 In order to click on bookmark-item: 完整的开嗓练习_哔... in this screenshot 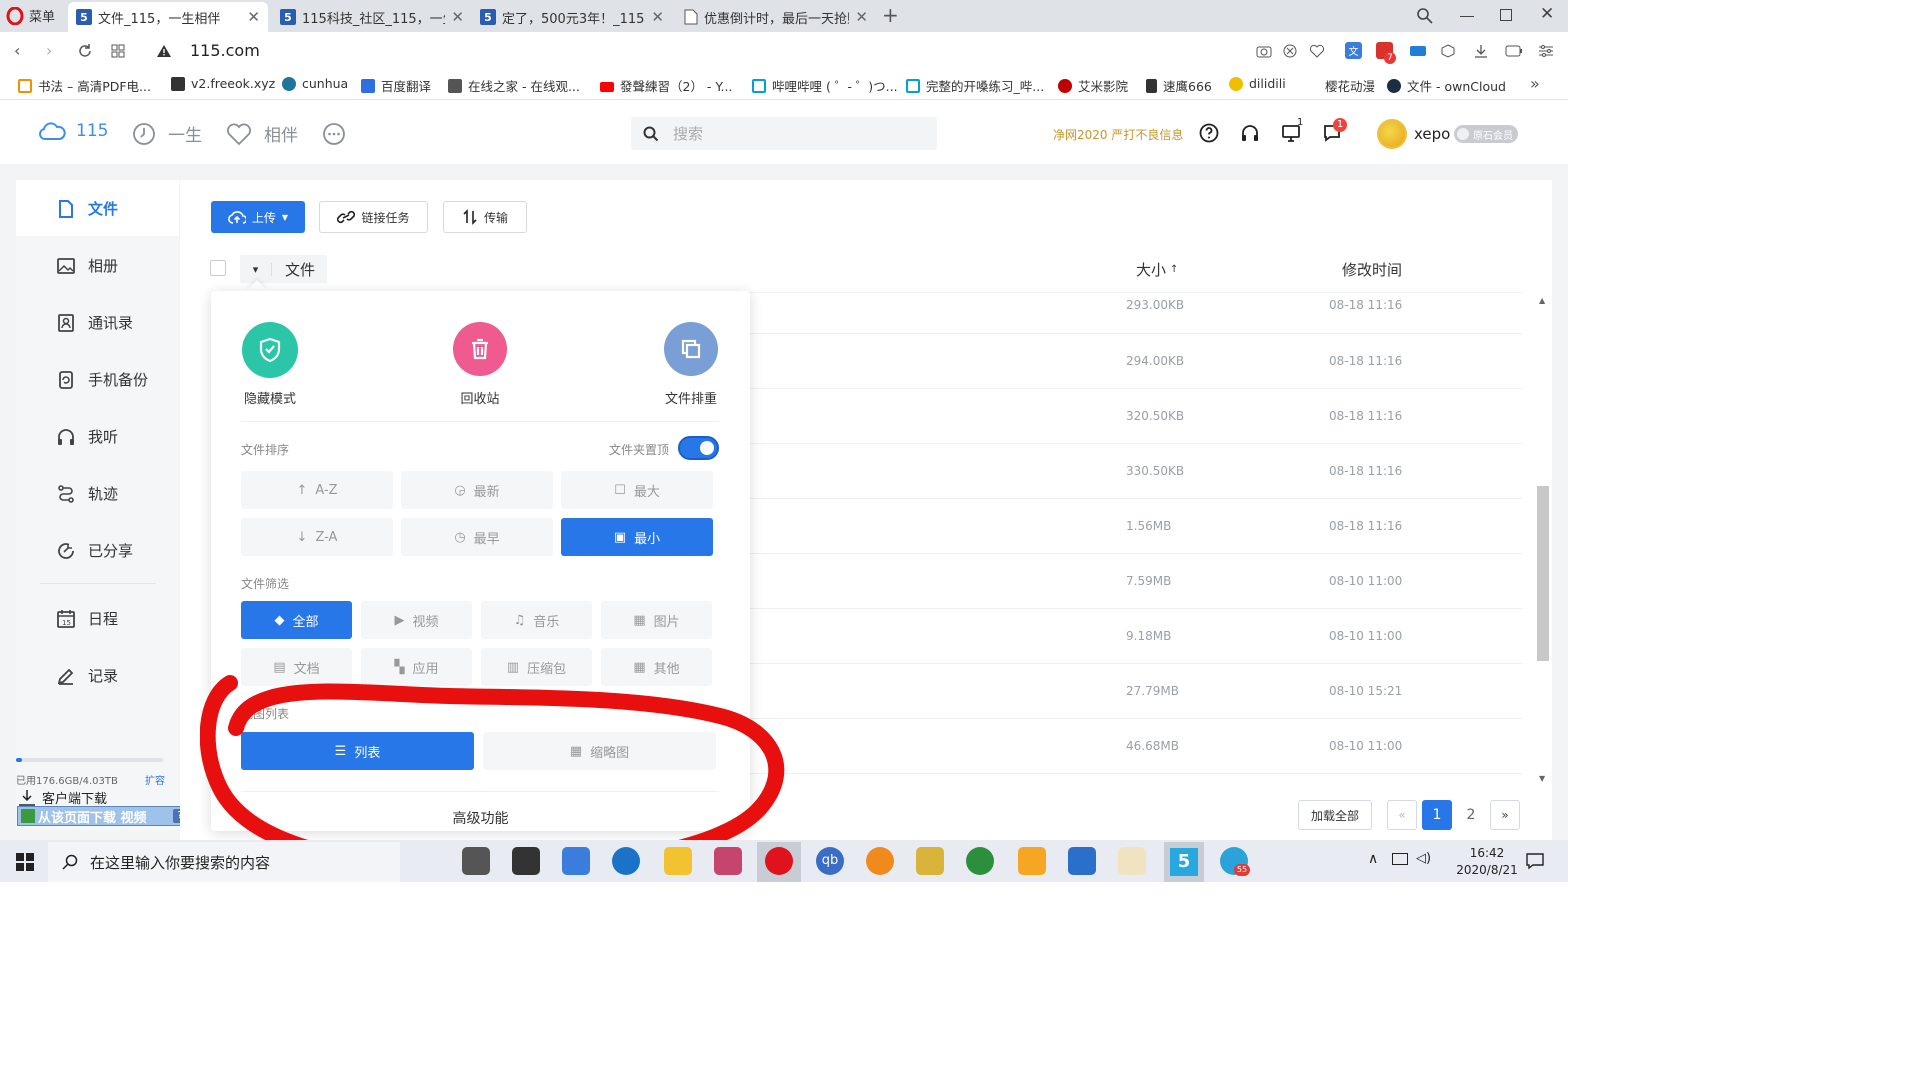, I will do `click(975, 85)`.